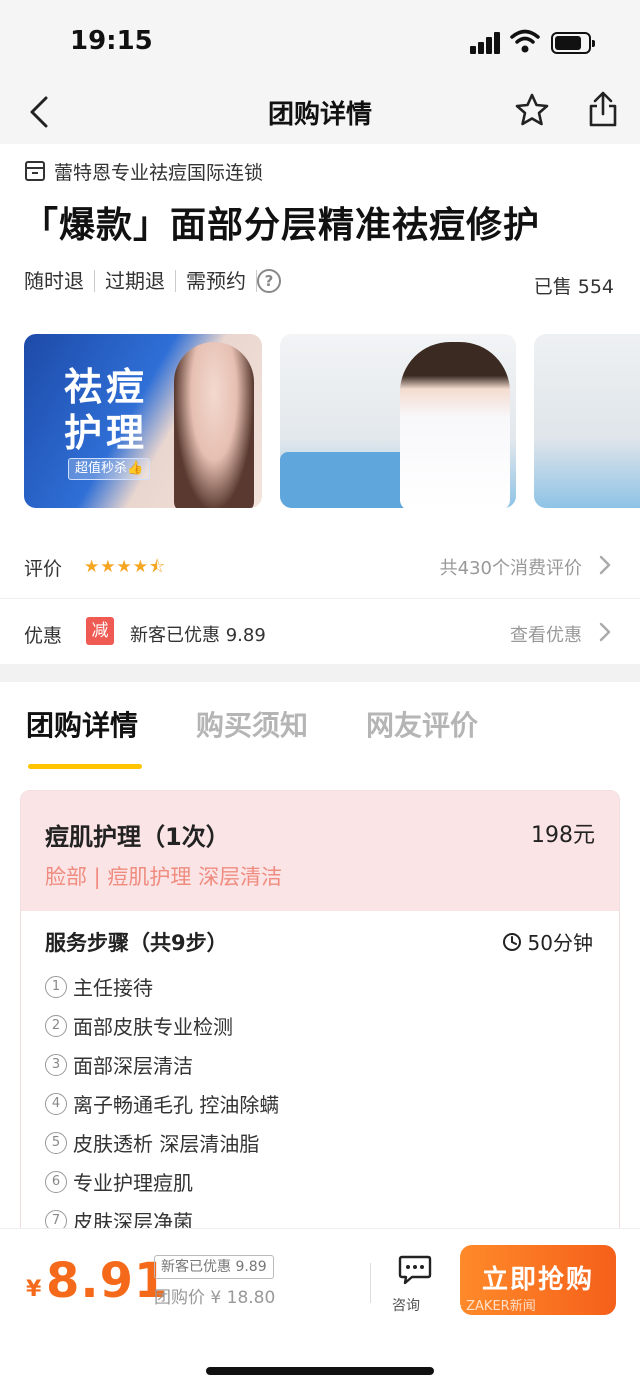  Describe the element at coordinates (106, 433) in the screenshot. I see `gallery-headline-line2: 护理` at that location.